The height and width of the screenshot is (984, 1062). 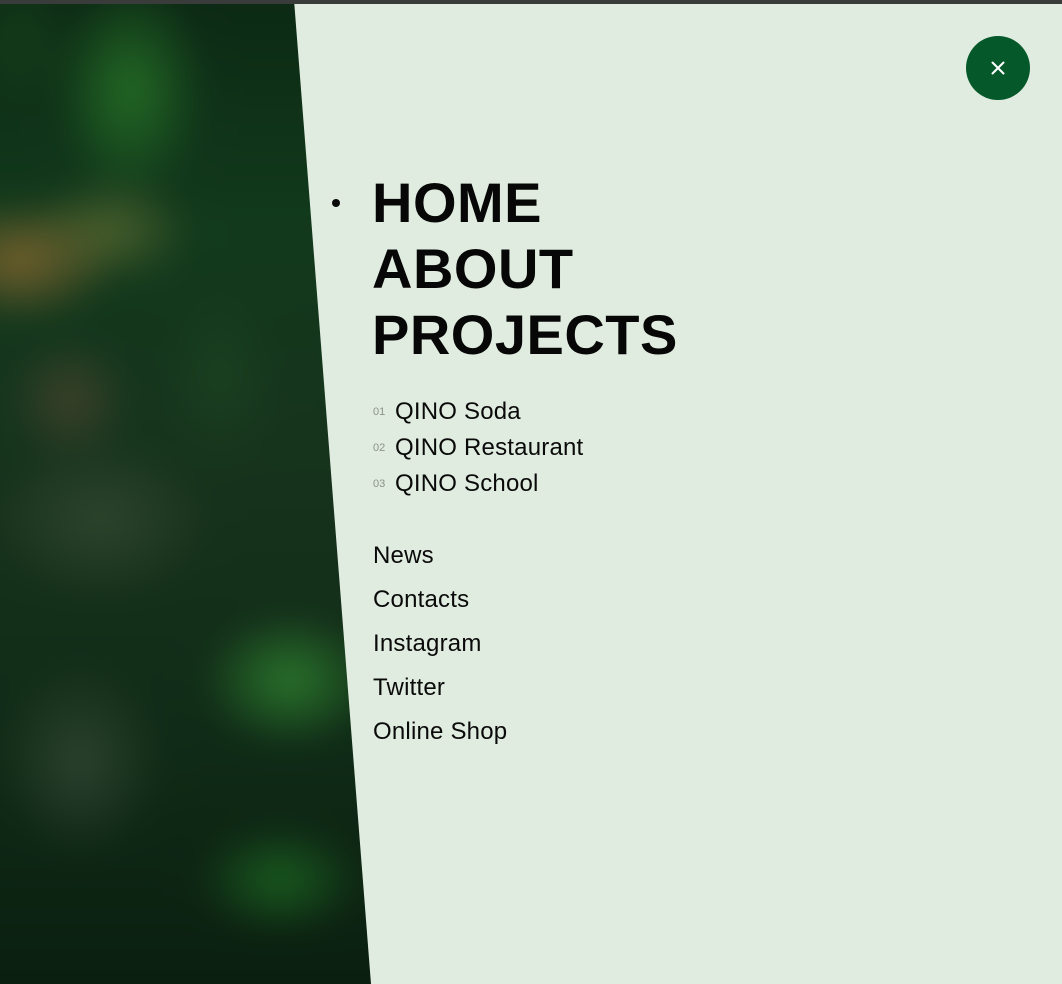 I want to click on close-menu-button, so click(x=998, y=68).